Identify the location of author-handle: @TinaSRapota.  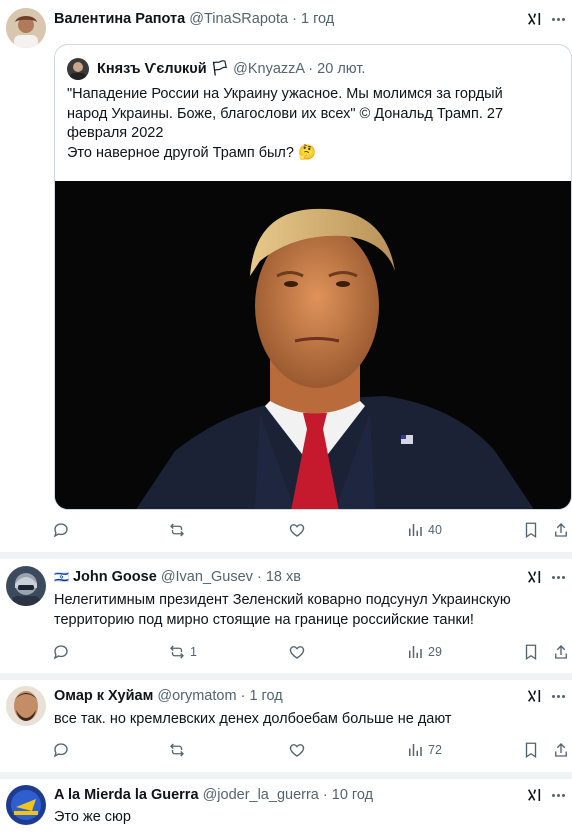
(238, 19).